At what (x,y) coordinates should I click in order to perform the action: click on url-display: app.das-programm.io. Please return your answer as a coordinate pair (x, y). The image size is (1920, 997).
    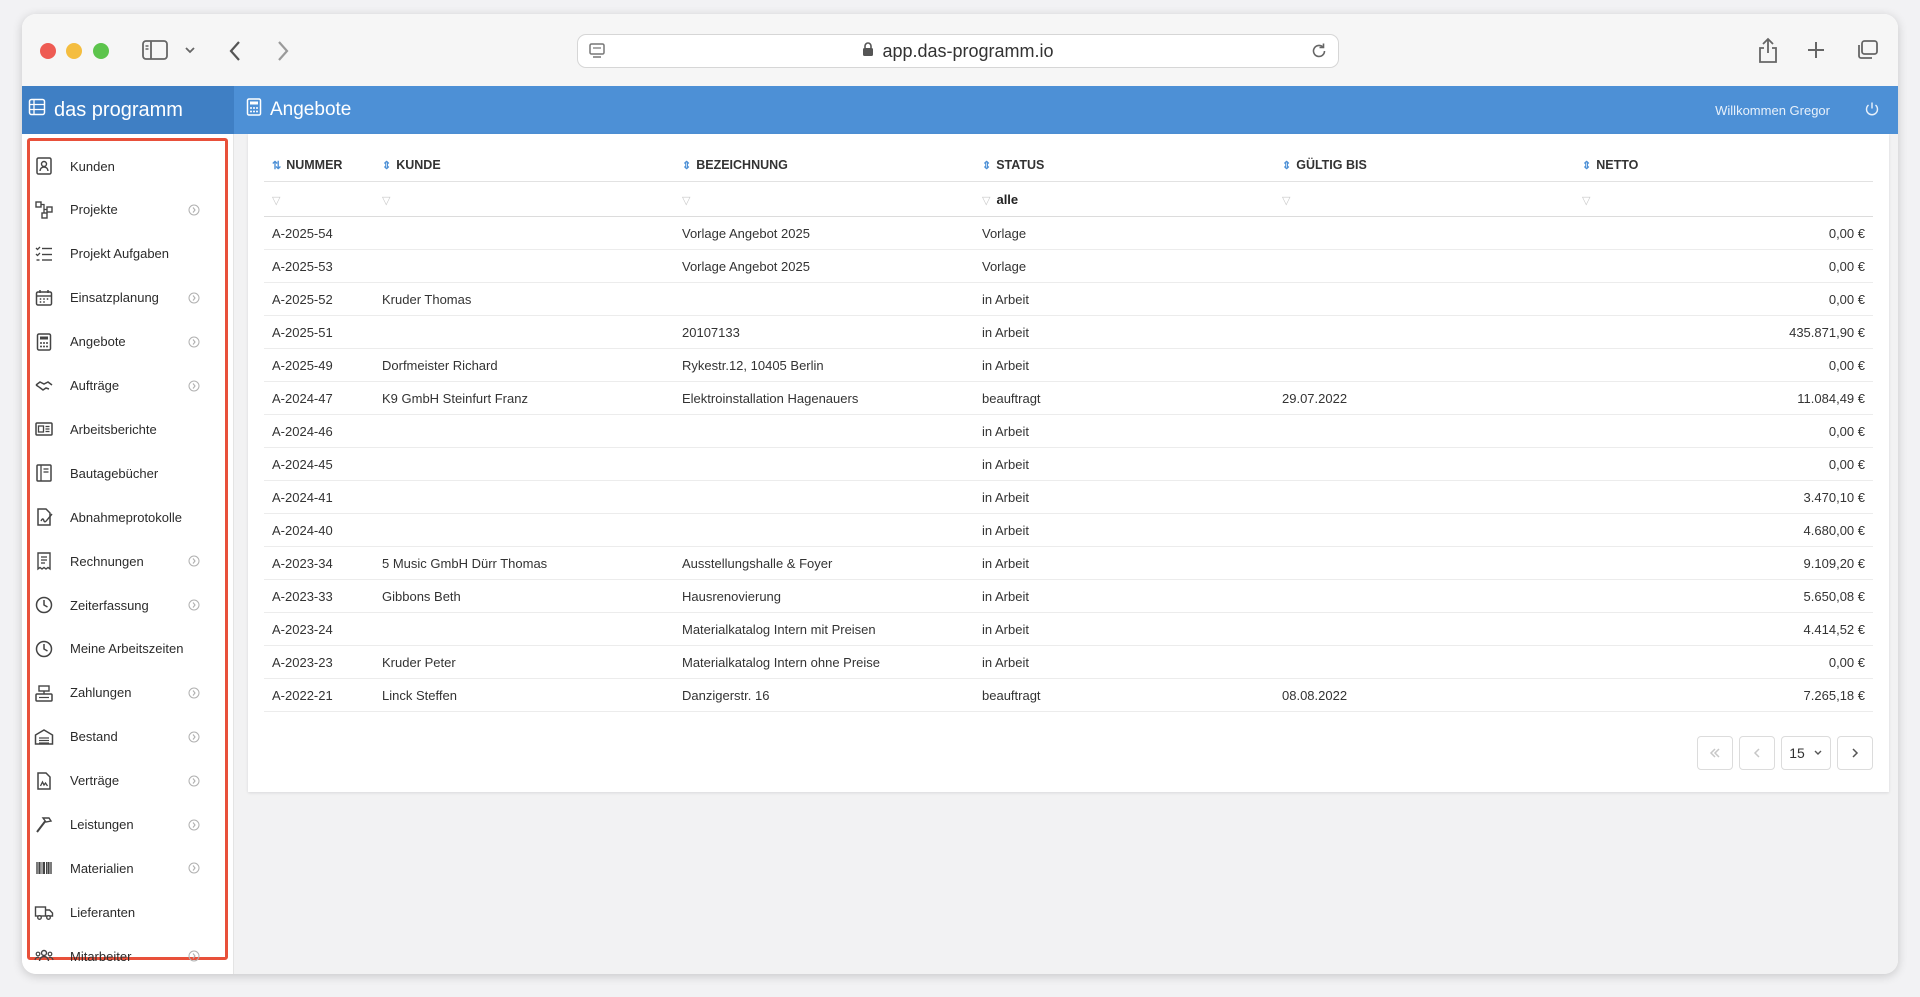
    Looking at the image, I should click on (958, 51).